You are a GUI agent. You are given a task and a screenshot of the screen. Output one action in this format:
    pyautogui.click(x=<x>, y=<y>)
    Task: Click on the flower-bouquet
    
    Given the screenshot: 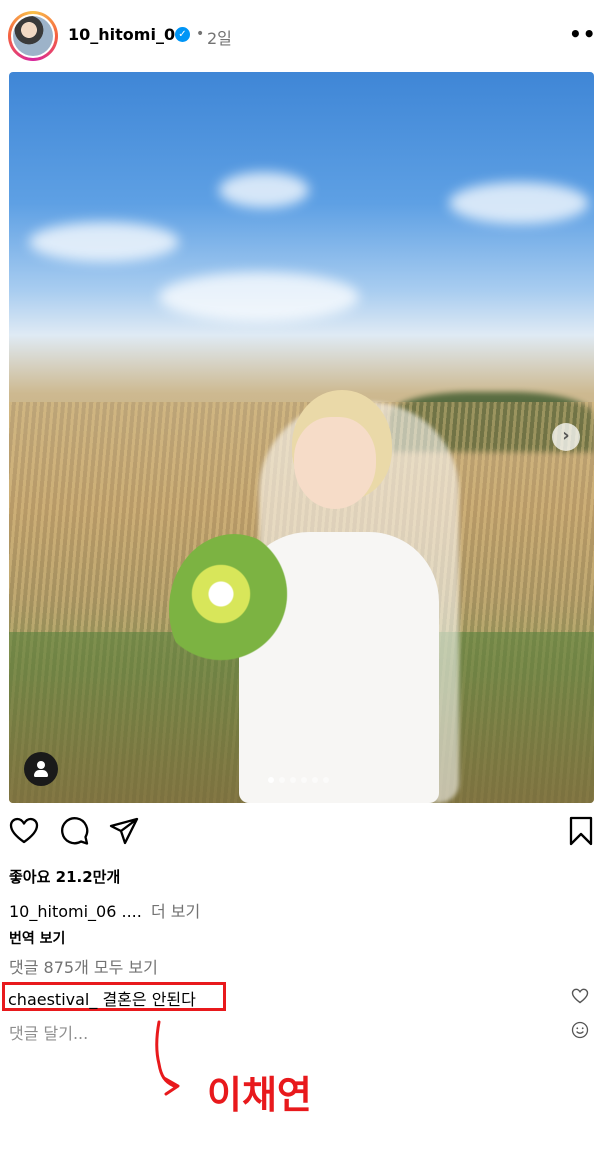 What is the action you would take?
    pyautogui.click(x=234, y=609)
    